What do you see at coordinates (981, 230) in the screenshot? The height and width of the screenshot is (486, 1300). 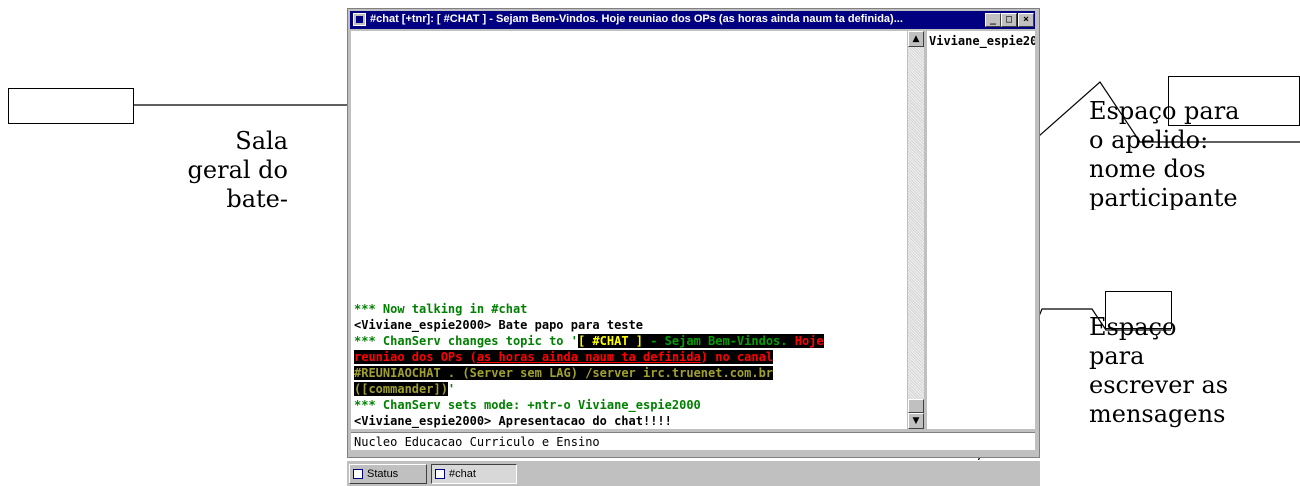 I see `nick-list: Viviane_espie2000` at bounding box center [981, 230].